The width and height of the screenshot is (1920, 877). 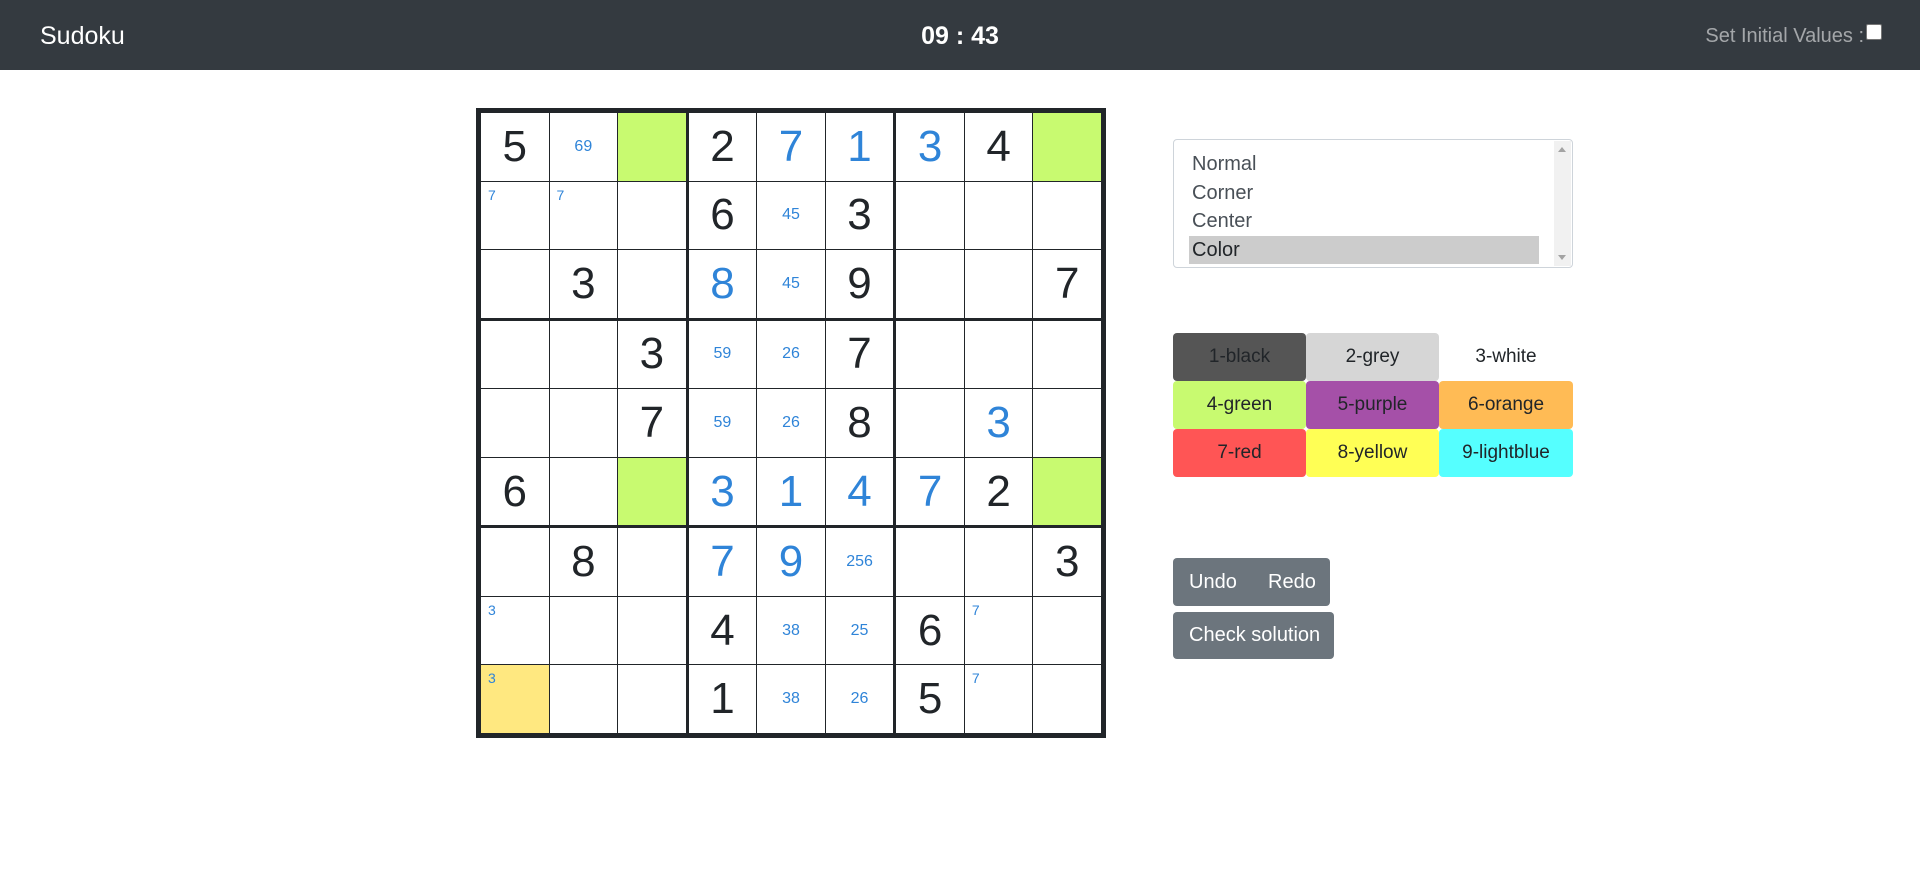 I want to click on color-button-grey: 2-grey, so click(x=1372, y=357).